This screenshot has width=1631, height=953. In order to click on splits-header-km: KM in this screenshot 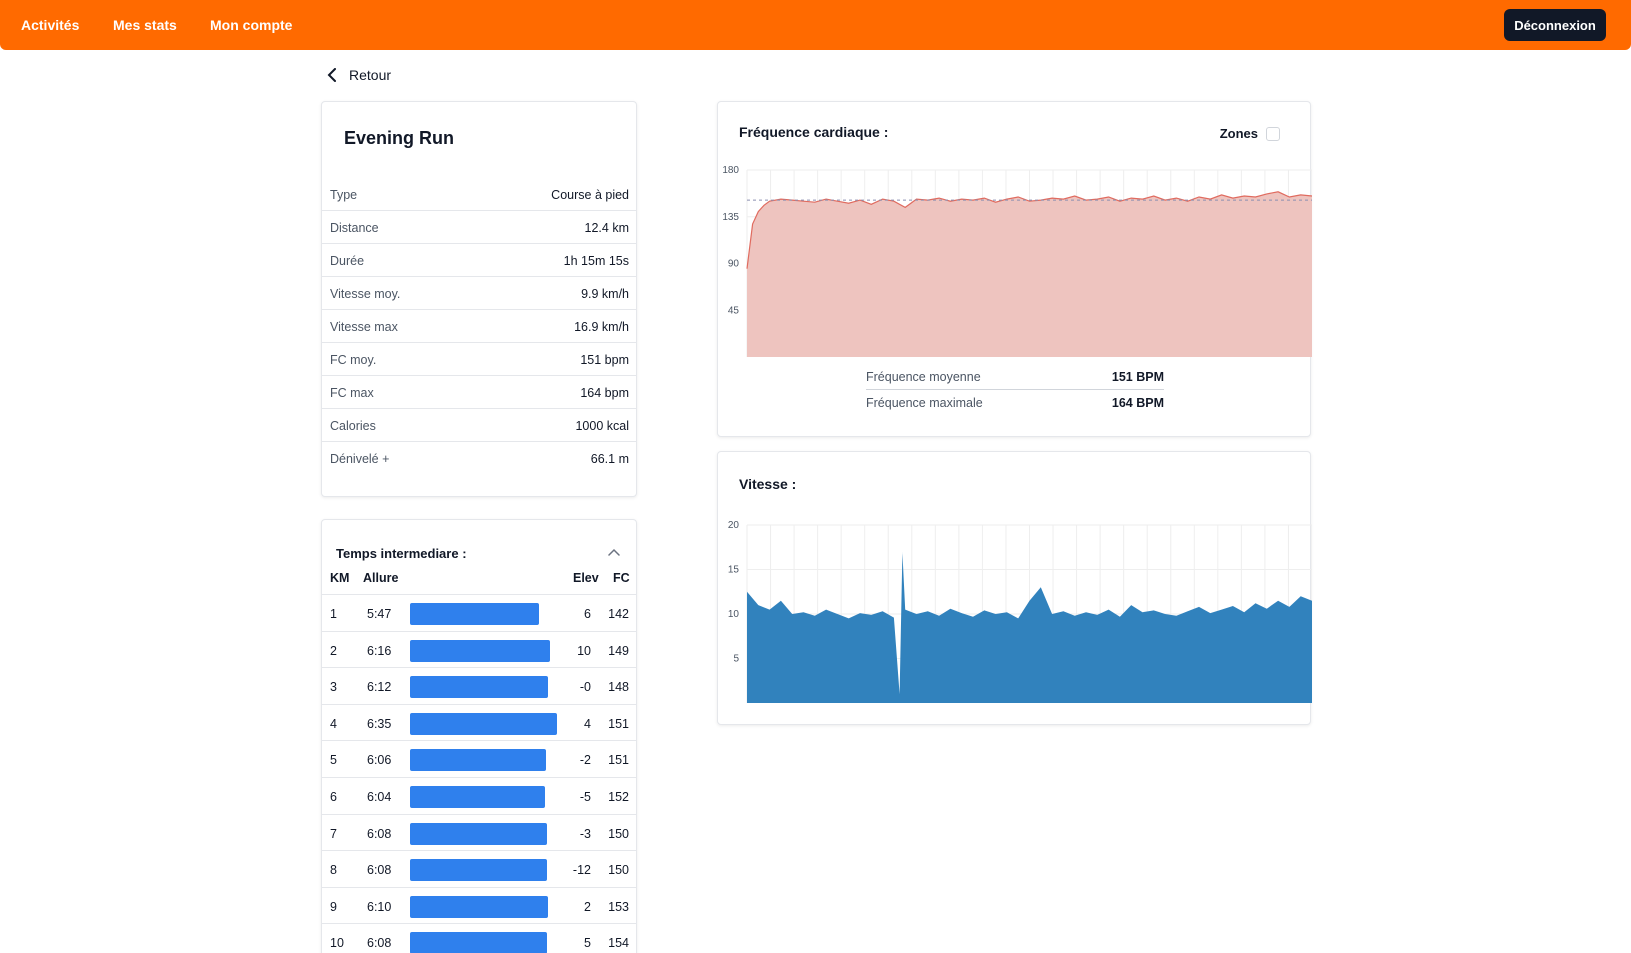, I will do `click(340, 578)`.